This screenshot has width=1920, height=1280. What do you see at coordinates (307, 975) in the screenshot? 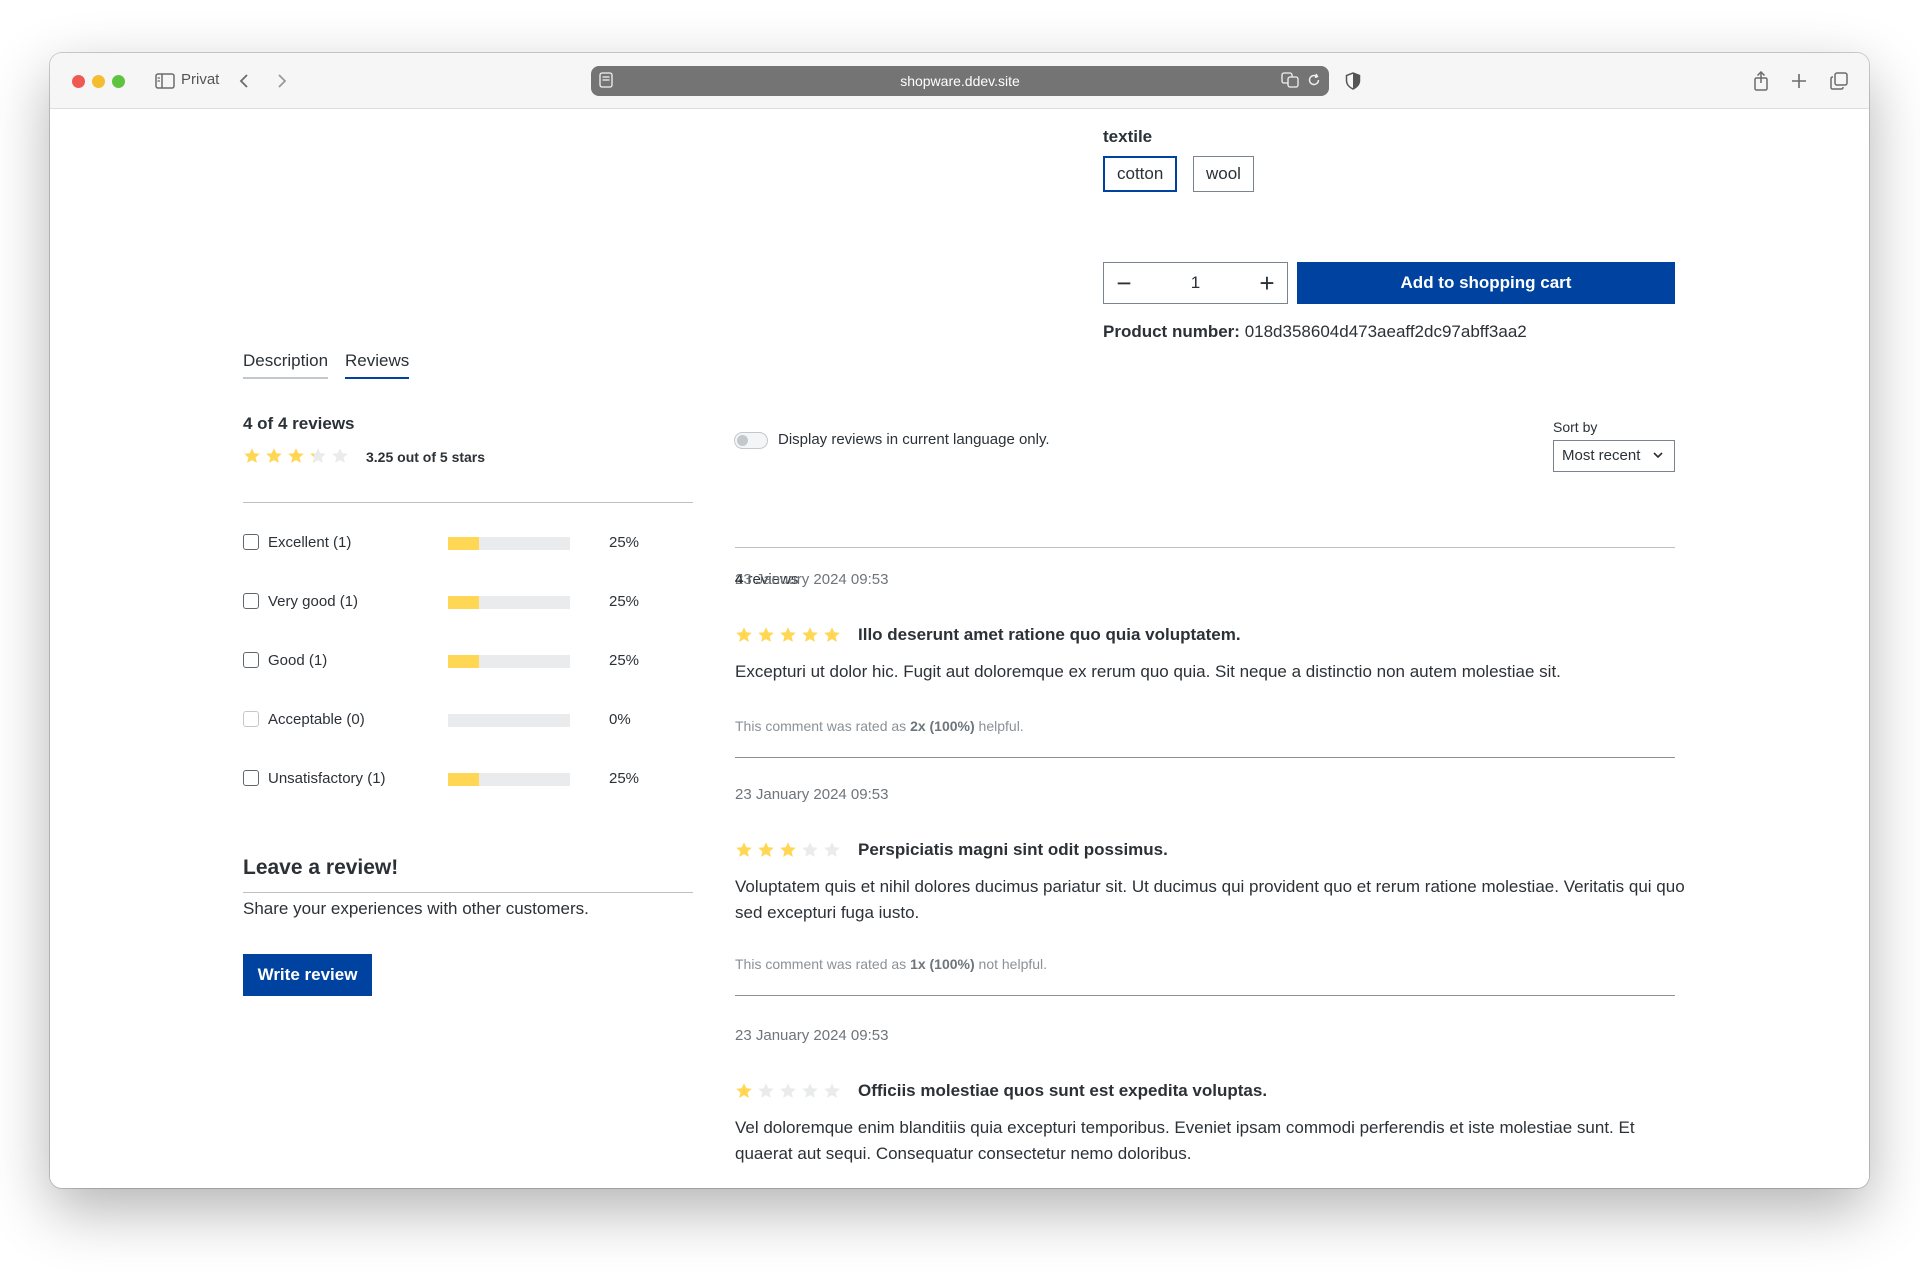
I see `write-review-button: Write review` at bounding box center [307, 975].